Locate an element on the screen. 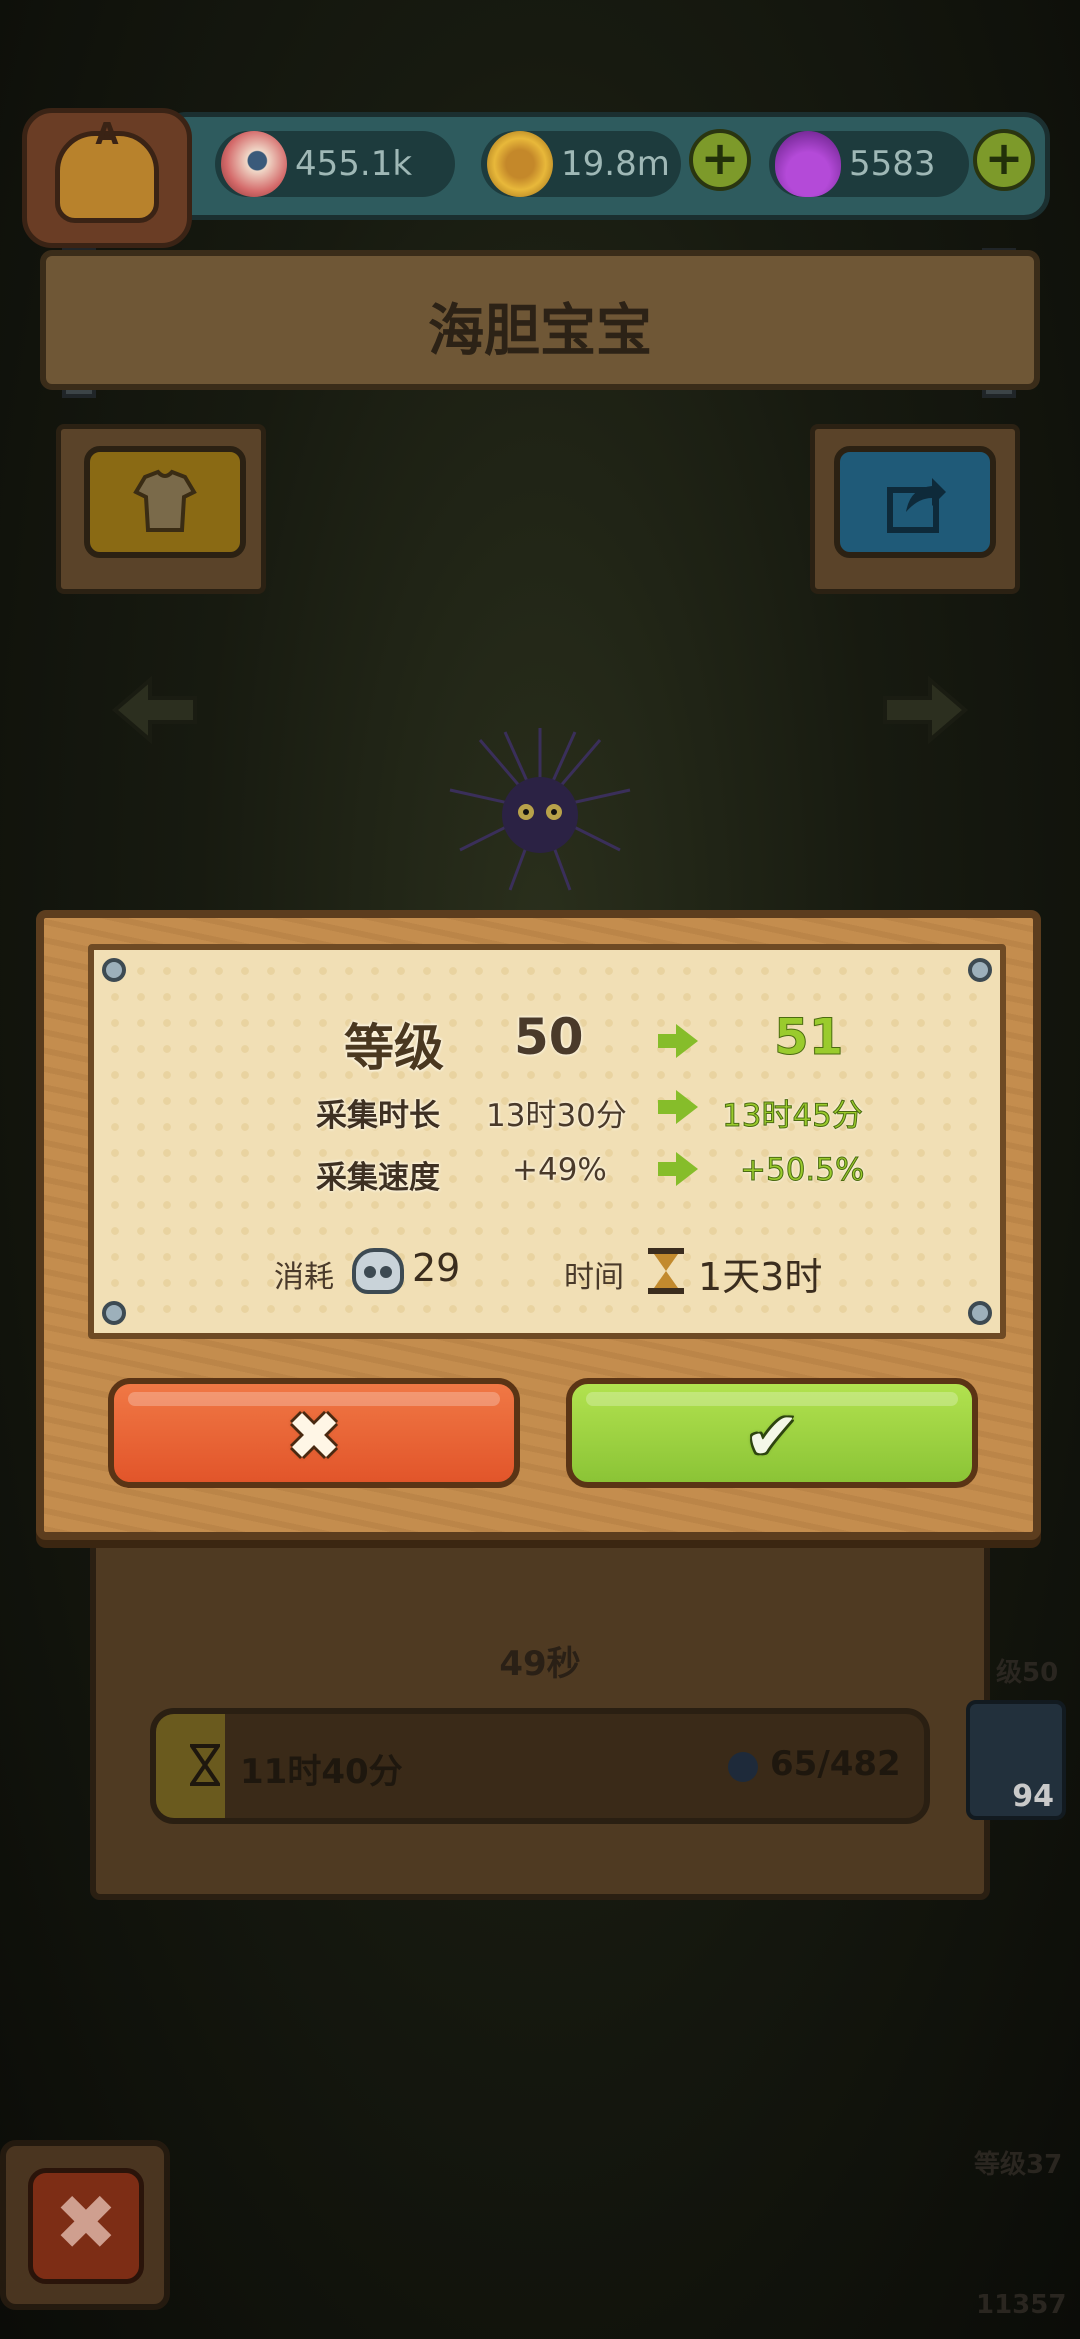 The width and height of the screenshot is (1080, 2339). potion-count: 5583 is located at coordinates (892, 164).